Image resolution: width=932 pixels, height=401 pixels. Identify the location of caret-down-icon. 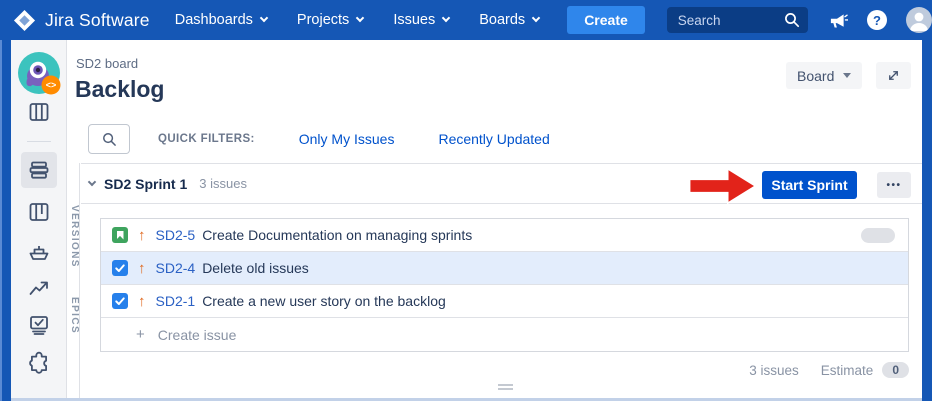
(847, 75).